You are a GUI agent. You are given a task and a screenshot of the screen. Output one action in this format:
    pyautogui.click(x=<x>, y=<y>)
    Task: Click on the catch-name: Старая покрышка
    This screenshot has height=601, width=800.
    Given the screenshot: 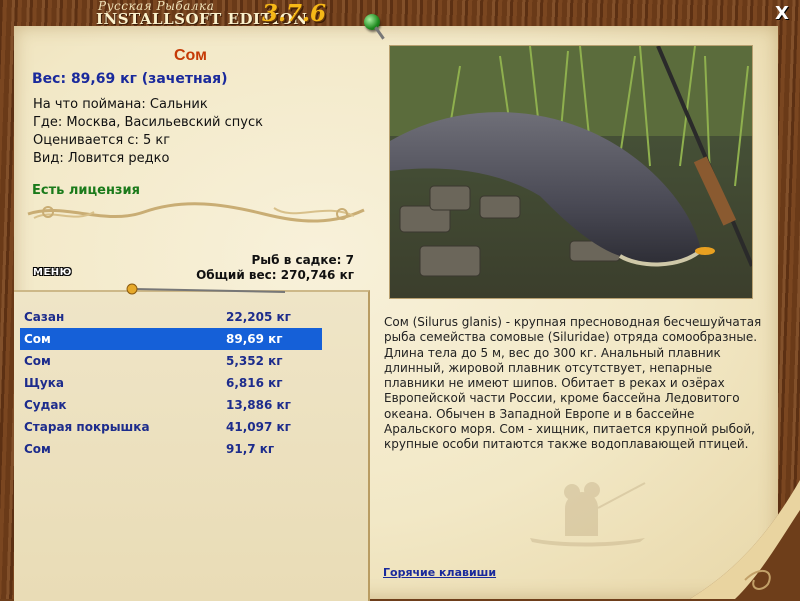 What is the action you would take?
    pyautogui.click(x=87, y=427)
    